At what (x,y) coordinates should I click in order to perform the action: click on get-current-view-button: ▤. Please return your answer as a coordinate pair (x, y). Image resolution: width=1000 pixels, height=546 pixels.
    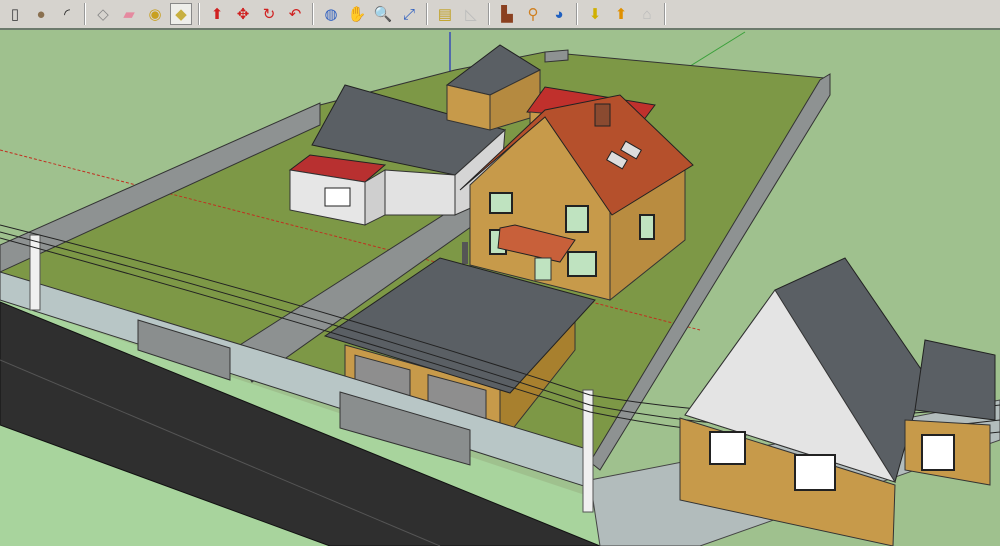
    Looking at the image, I should click on (445, 14).